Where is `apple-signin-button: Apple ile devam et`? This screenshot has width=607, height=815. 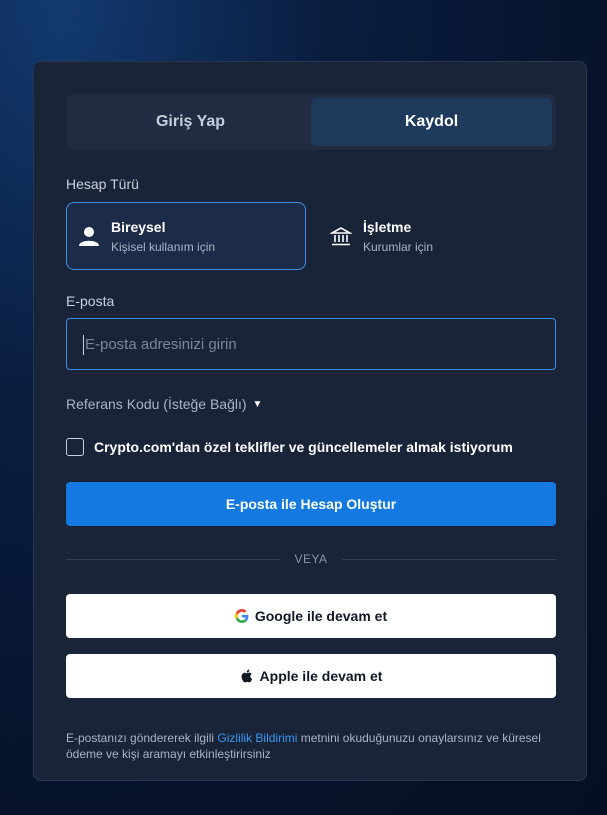 apple-signin-button: Apple ile devam et is located at coordinates (311, 676).